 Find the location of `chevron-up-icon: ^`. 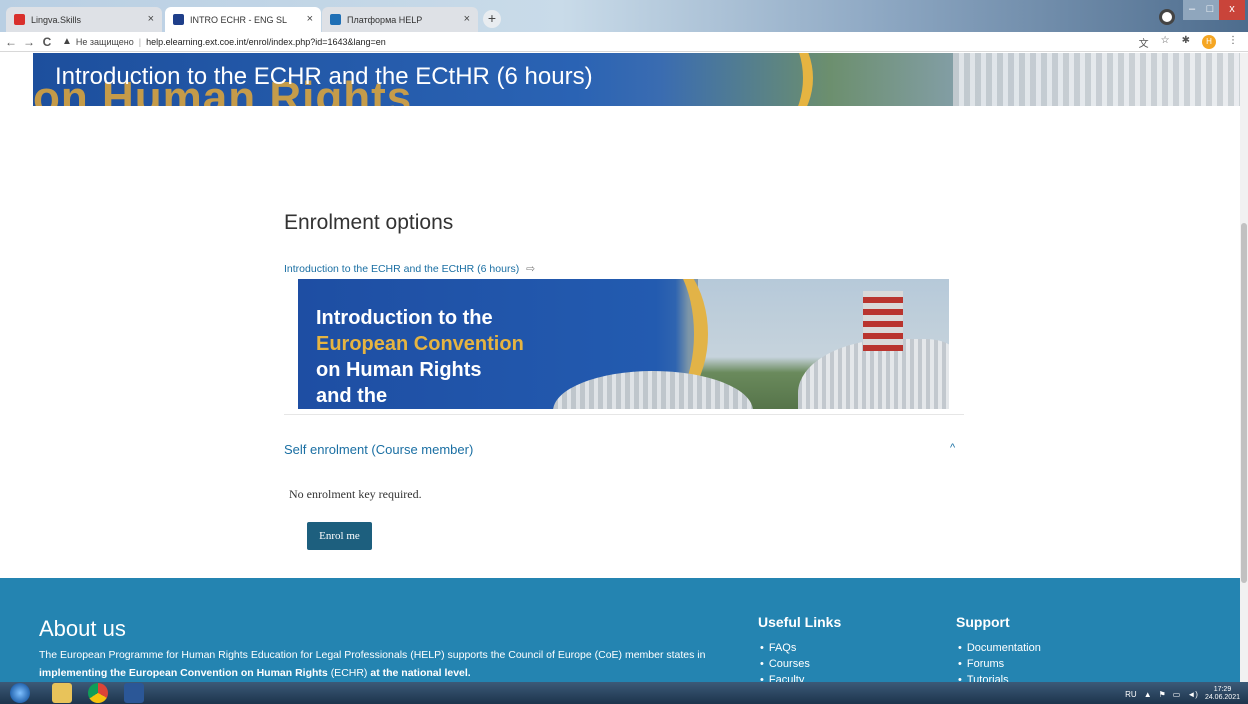

chevron-up-icon: ^ is located at coordinates (952, 448).